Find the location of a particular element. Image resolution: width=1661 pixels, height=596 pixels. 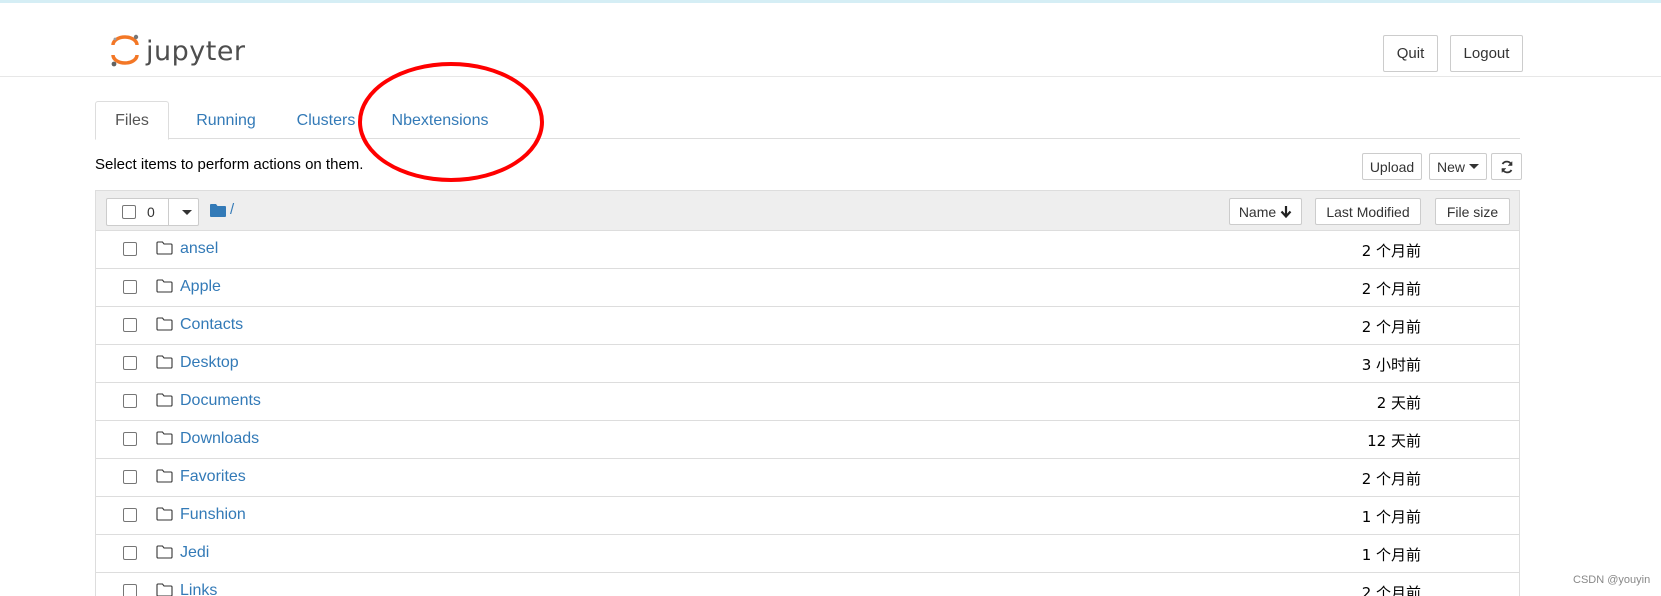

sort-size-button: File size is located at coordinates (1472, 211).